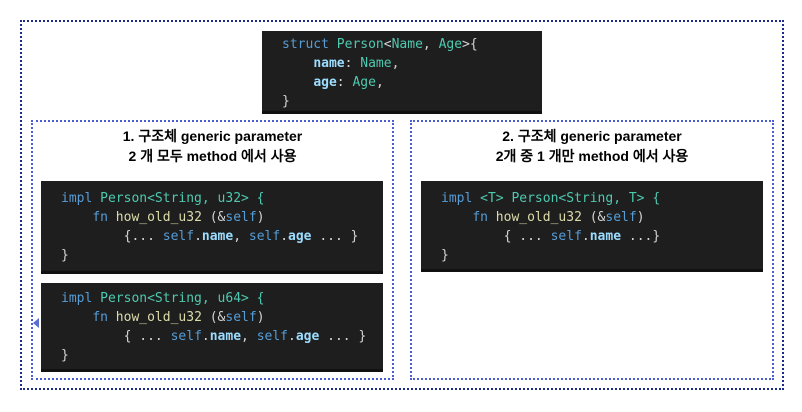  Describe the element at coordinates (212, 156) in the screenshot. I see `panel1-subtitle: 2 개 모두 method 에서 사용` at that location.